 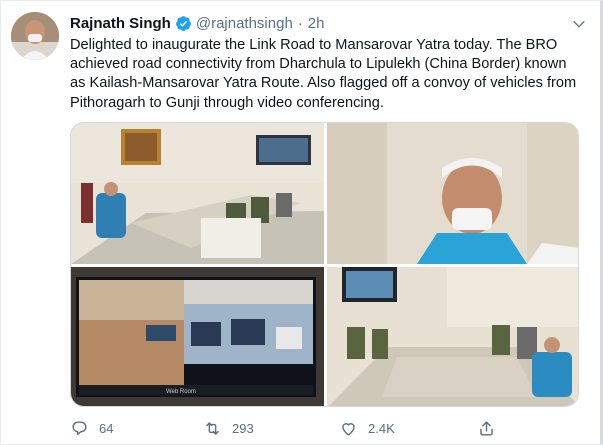 I want to click on photo-3: Web Room, so click(x=197, y=336).